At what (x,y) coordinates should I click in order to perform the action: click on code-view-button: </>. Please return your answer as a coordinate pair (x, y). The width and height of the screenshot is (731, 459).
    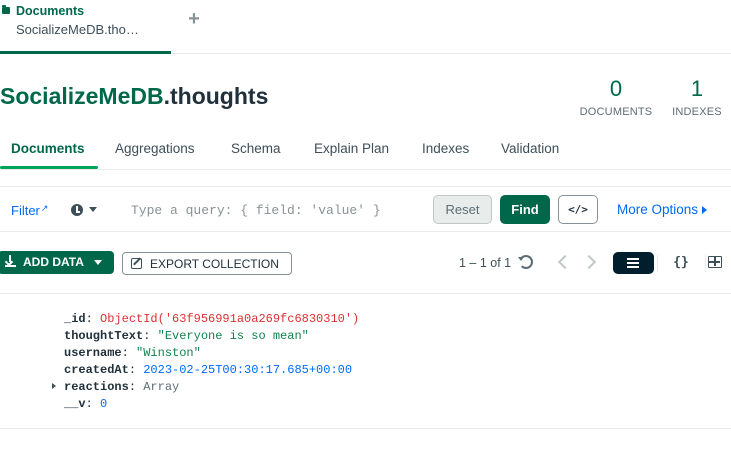
    Looking at the image, I should click on (578, 209).